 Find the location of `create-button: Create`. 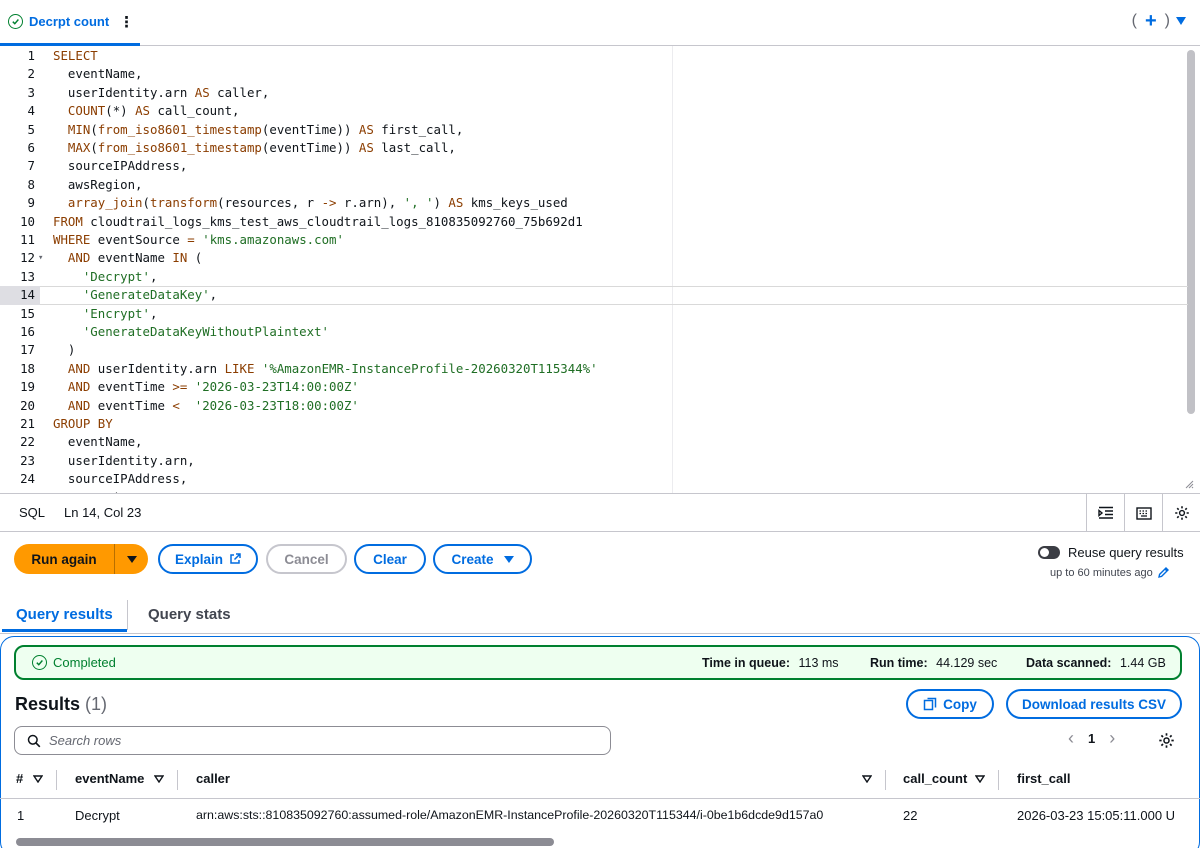

create-button: Create is located at coordinates (482, 559).